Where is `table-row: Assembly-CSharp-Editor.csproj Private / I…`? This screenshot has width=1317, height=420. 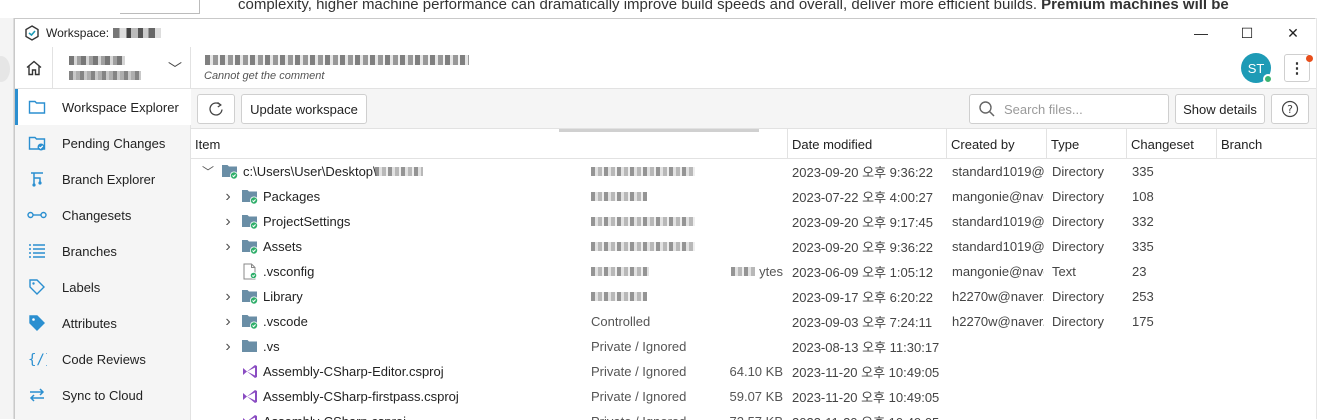 table-row: Assembly-CSharp-Editor.csproj Private / I… is located at coordinates (753, 371).